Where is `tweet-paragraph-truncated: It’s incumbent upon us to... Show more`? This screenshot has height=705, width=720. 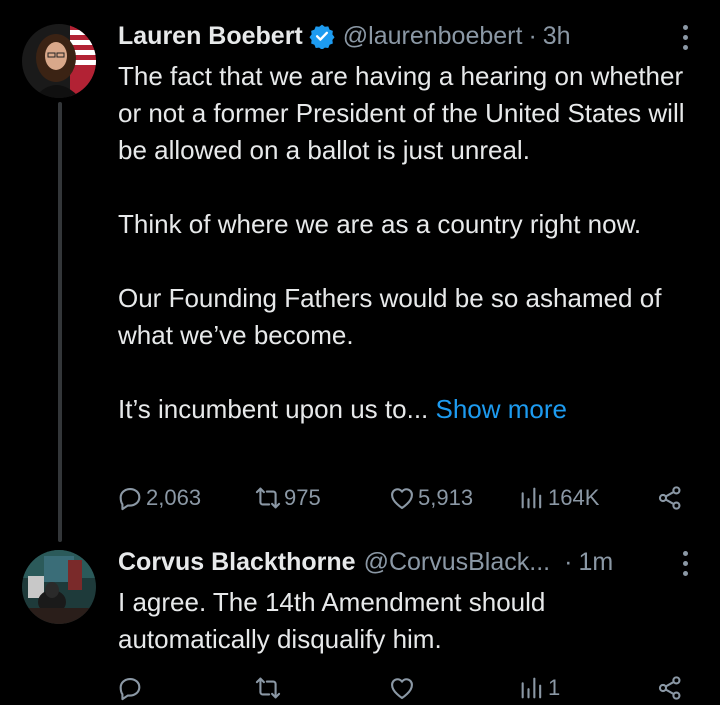 tweet-paragraph-truncated: It’s incumbent upon us to... Show more is located at coordinates (413, 409).